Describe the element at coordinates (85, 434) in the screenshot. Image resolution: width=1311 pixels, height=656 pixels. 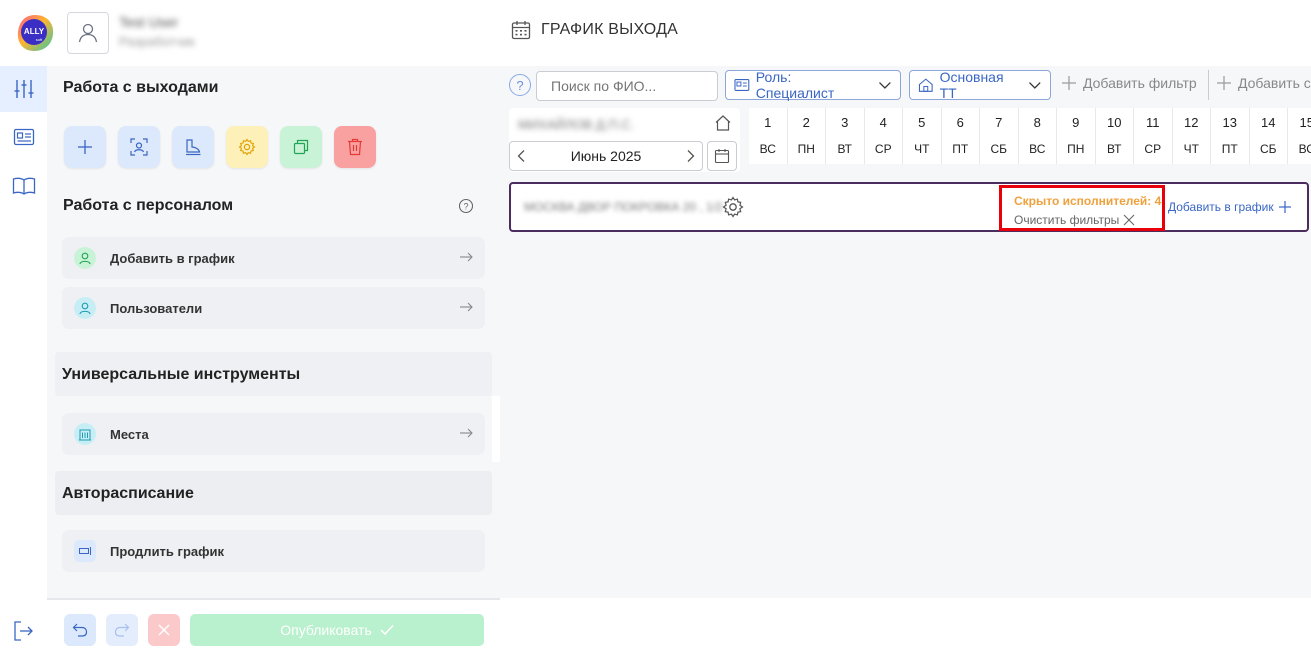
I see `building-icon` at that location.